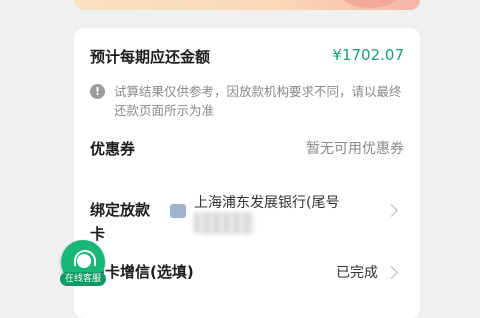 The height and width of the screenshot is (318, 480). Describe the element at coordinates (178, 211) in the screenshot. I see `bank-logo-icon` at that location.